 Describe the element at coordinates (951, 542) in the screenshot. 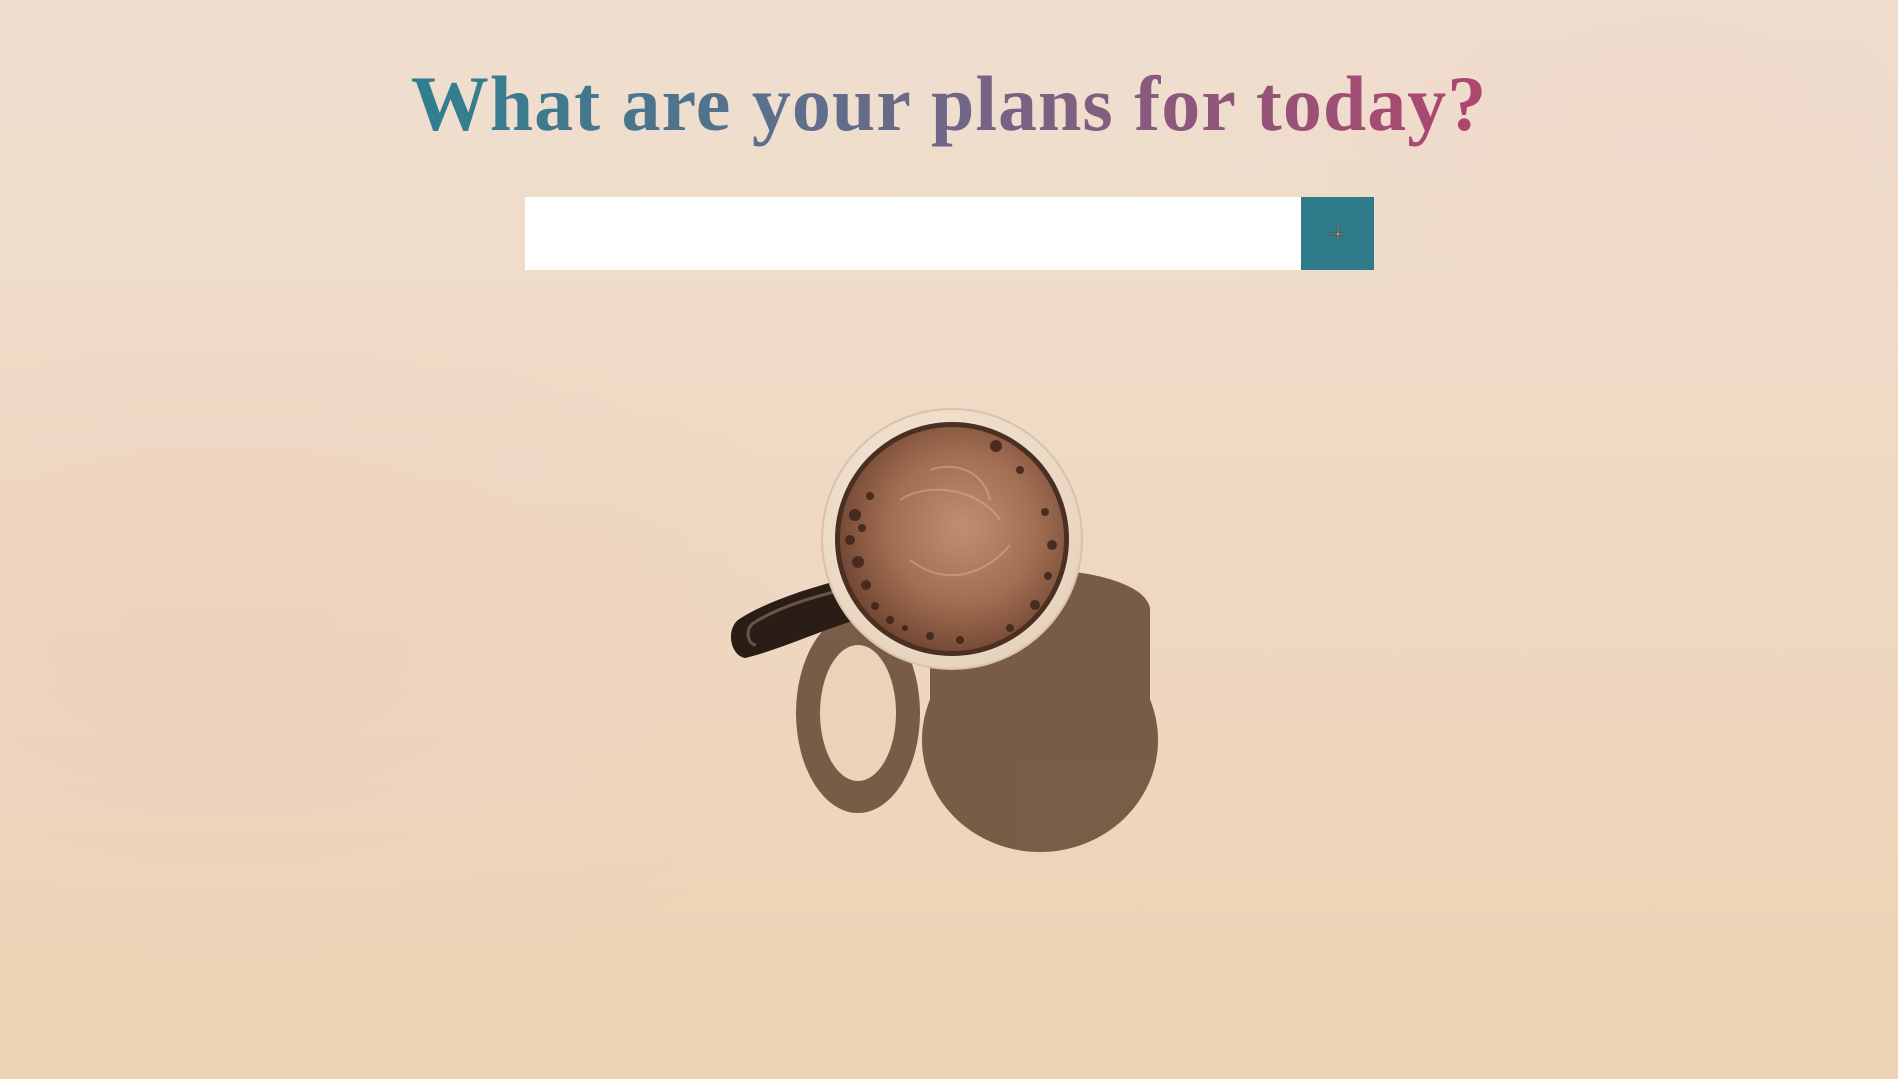

I see `coffee-foam` at that location.